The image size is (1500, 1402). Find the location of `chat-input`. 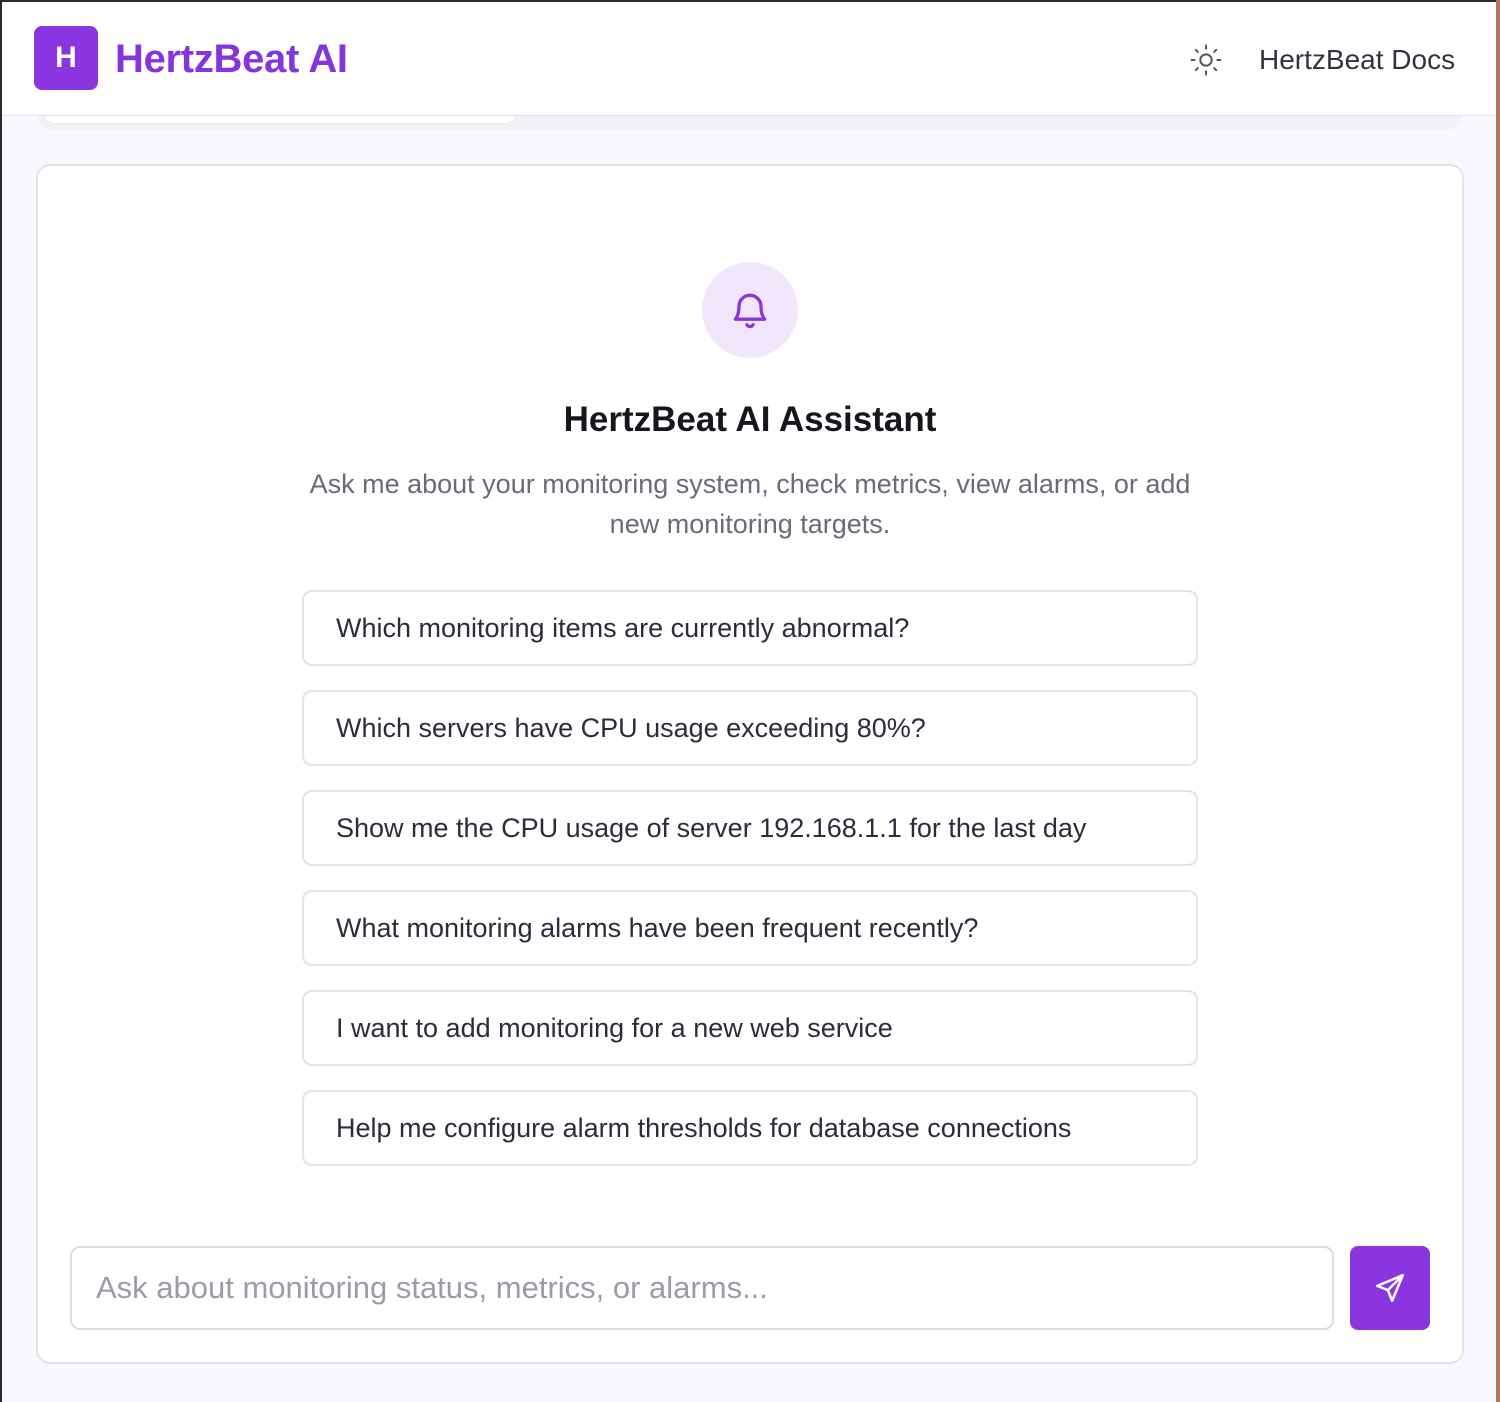

chat-input is located at coordinates (702, 1288).